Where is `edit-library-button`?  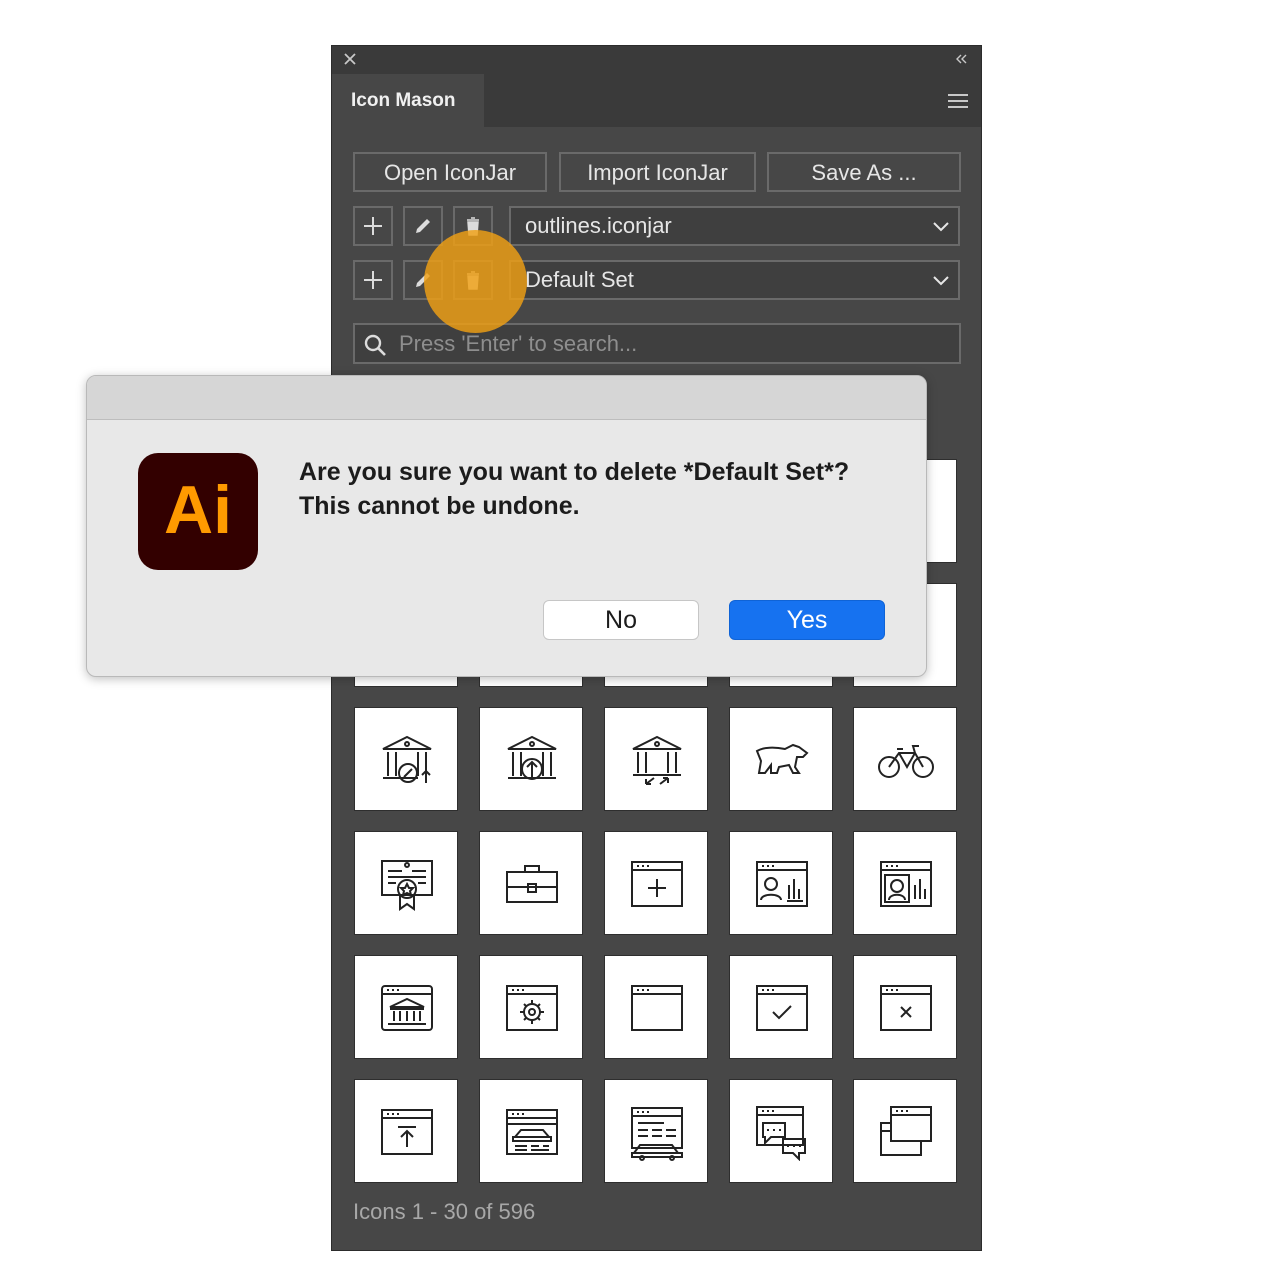
edit-library-button is located at coordinates (423, 226).